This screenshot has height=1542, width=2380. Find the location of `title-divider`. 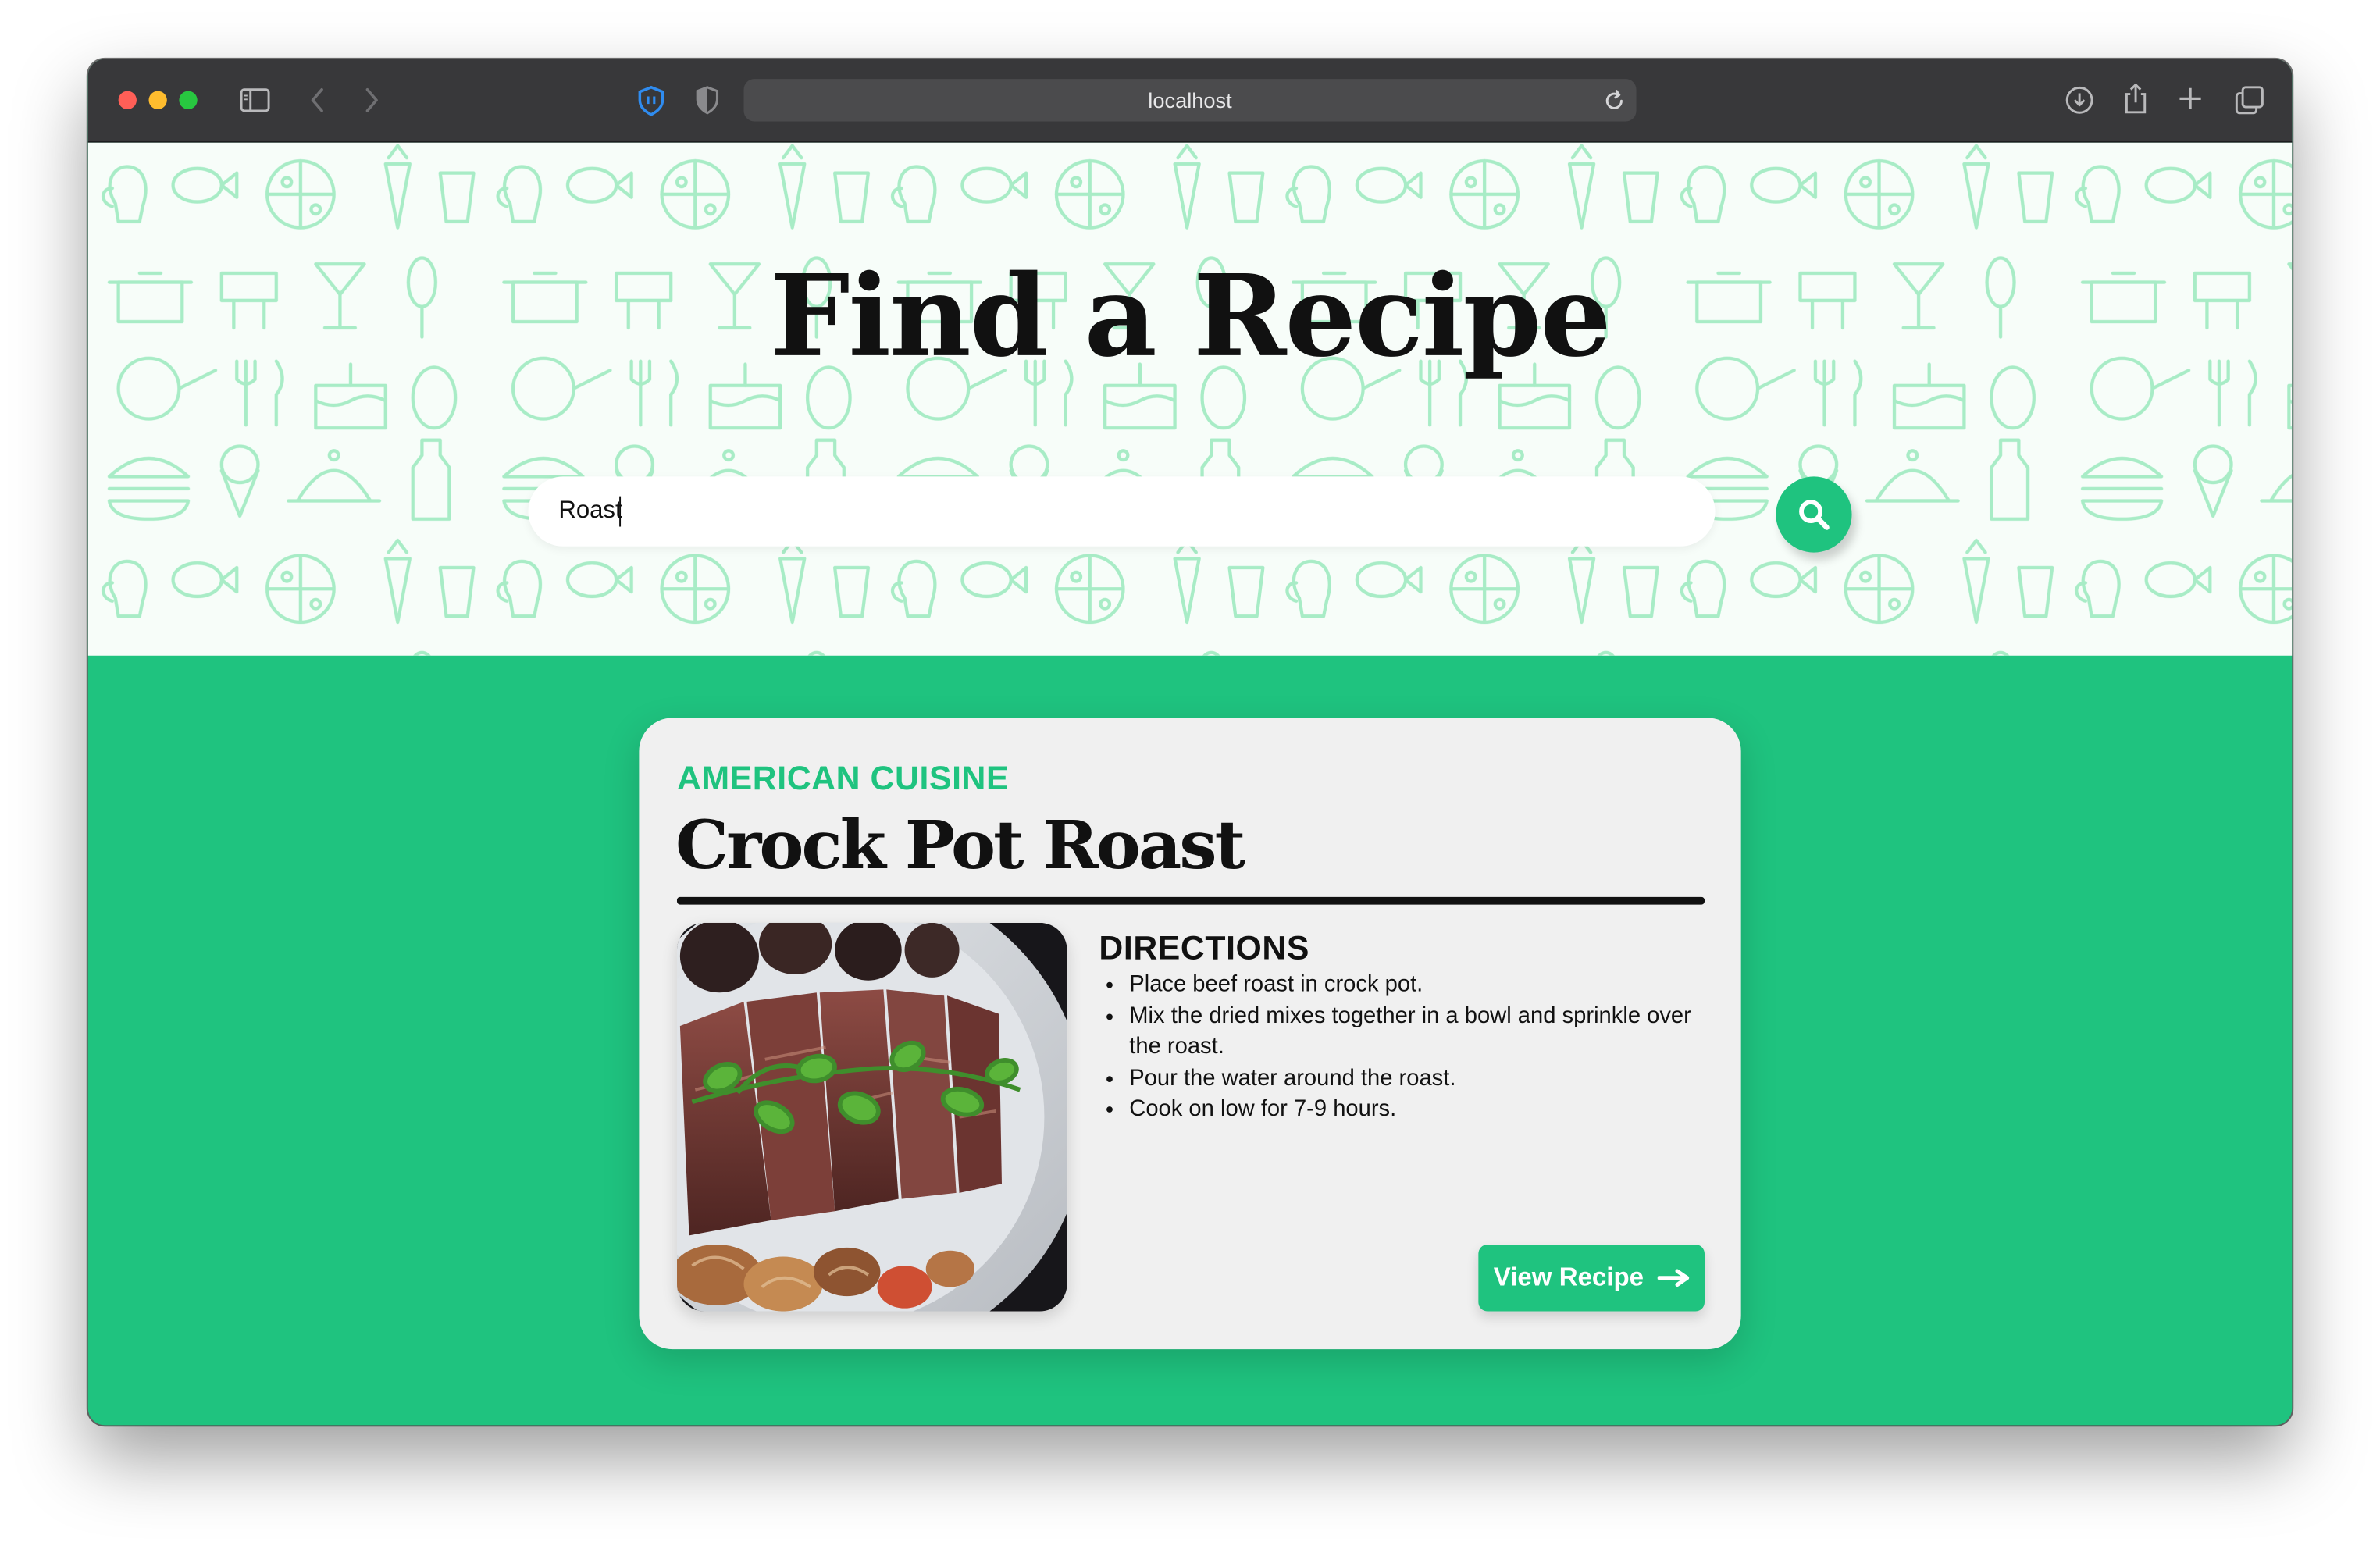

title-divider is located at coordinates (1190, 900).